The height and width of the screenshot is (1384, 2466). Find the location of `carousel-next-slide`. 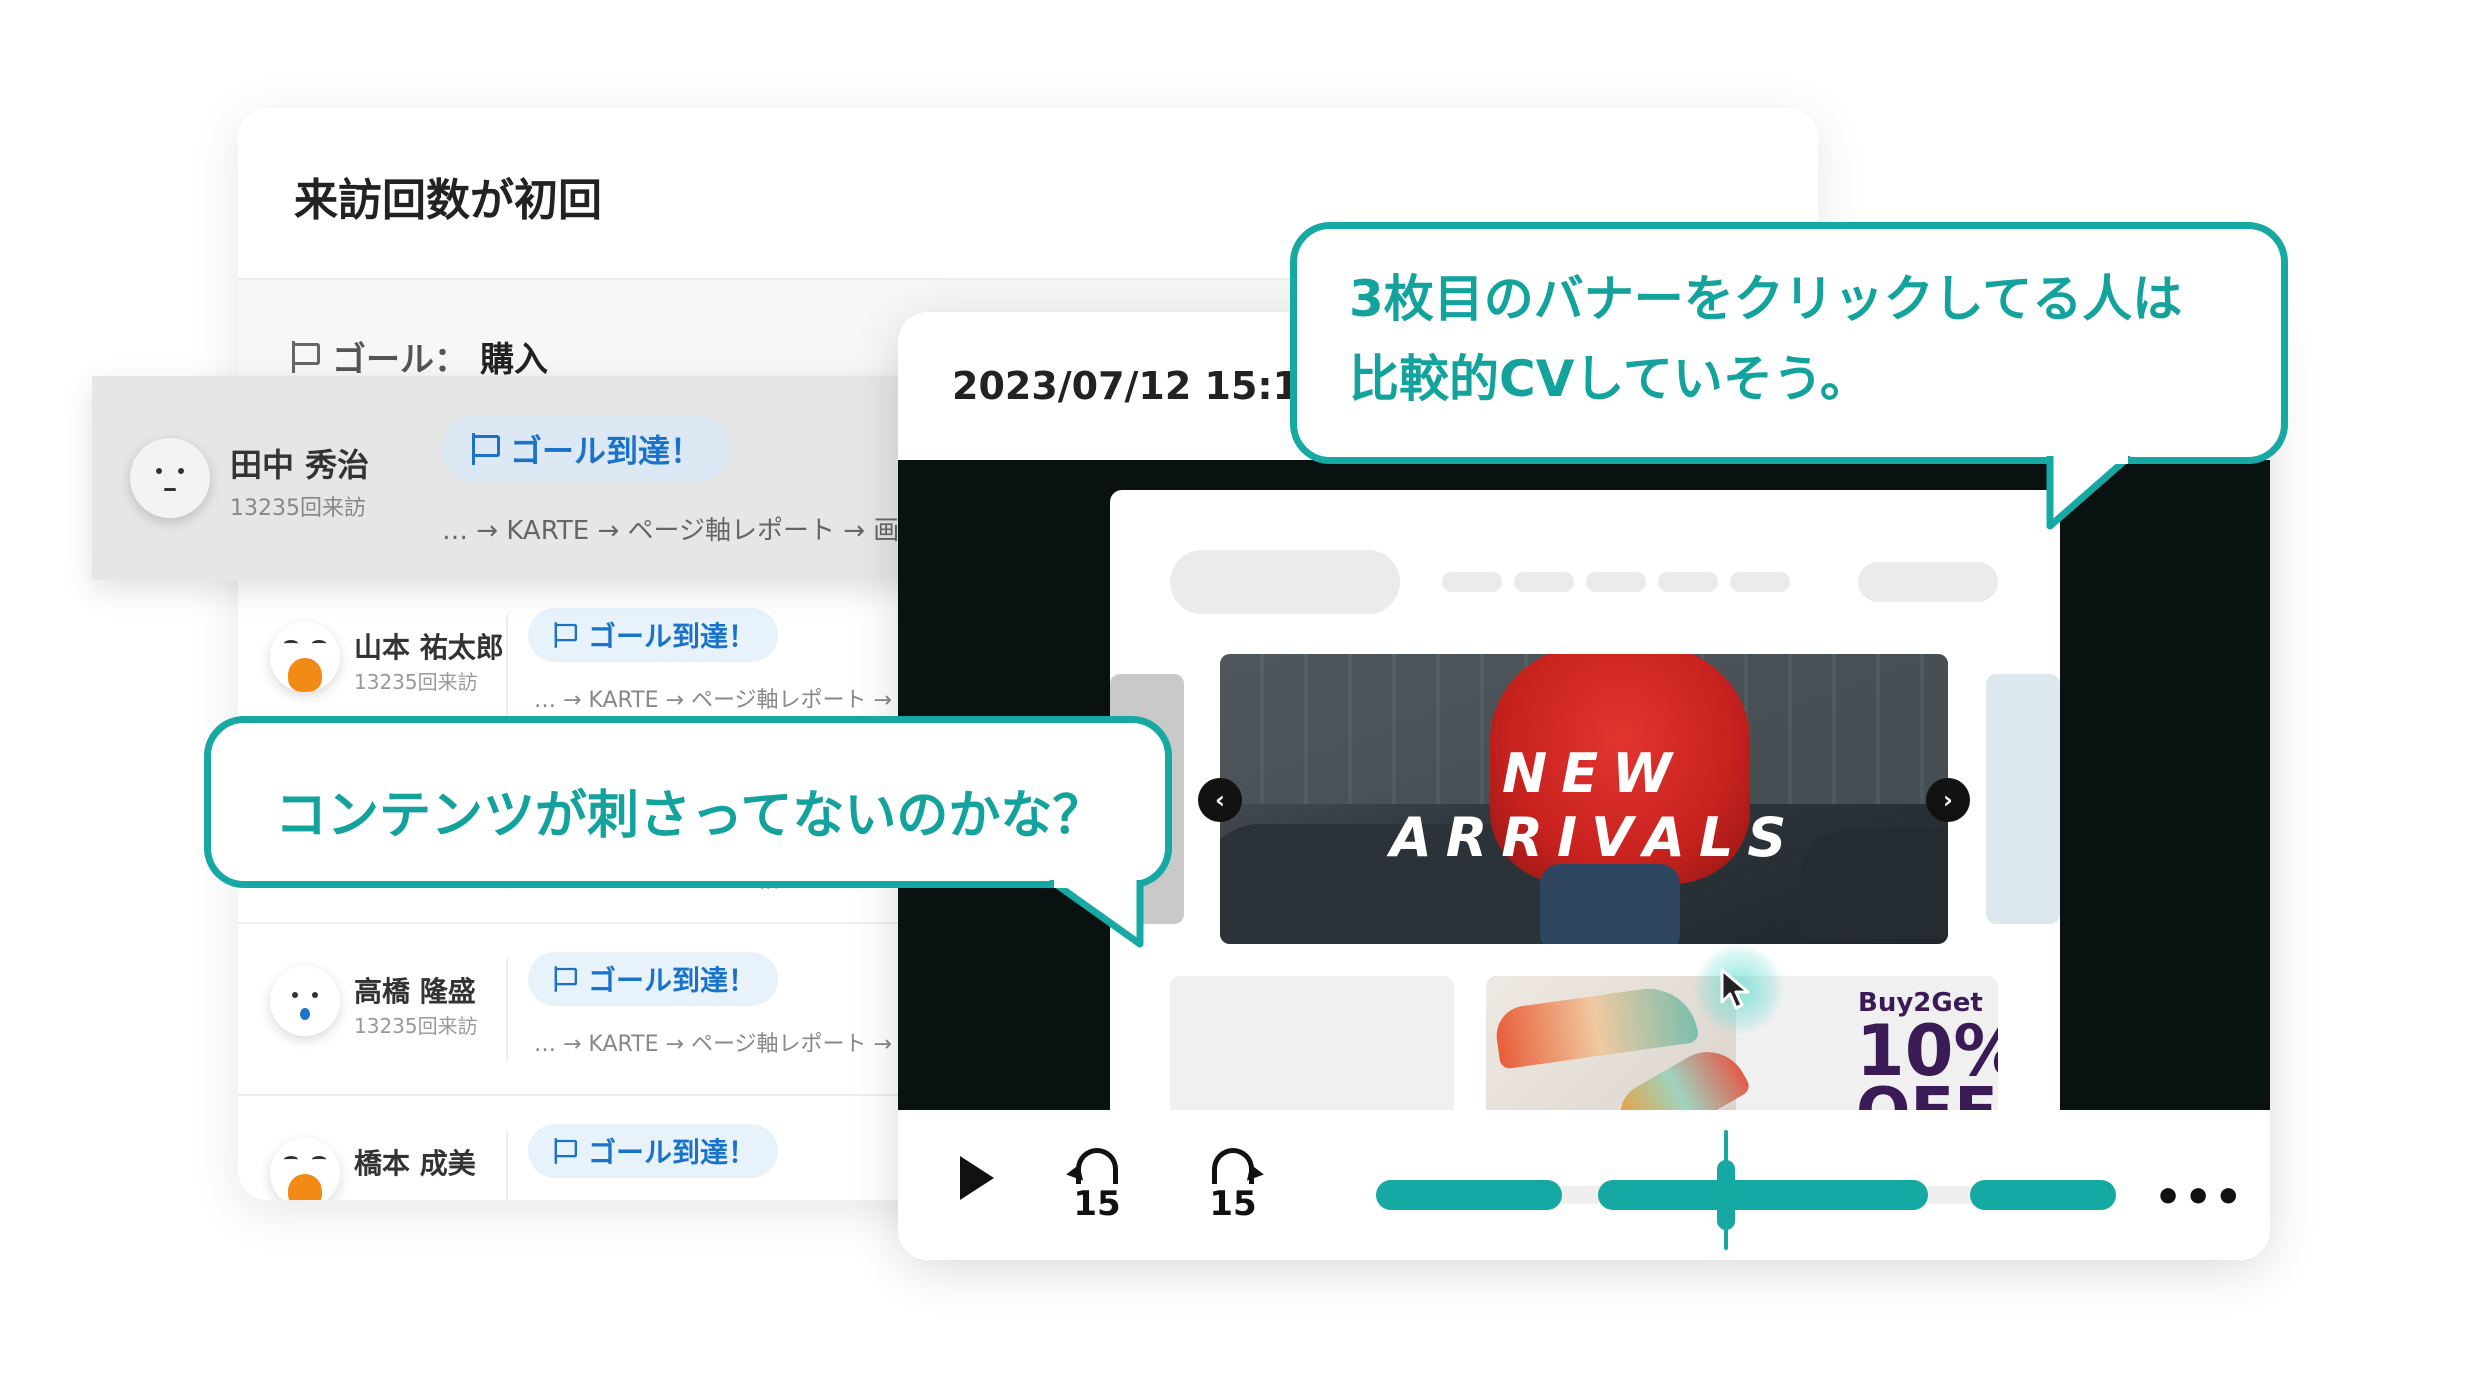

carousel-next-slide is located at coordinates (2023, 799).